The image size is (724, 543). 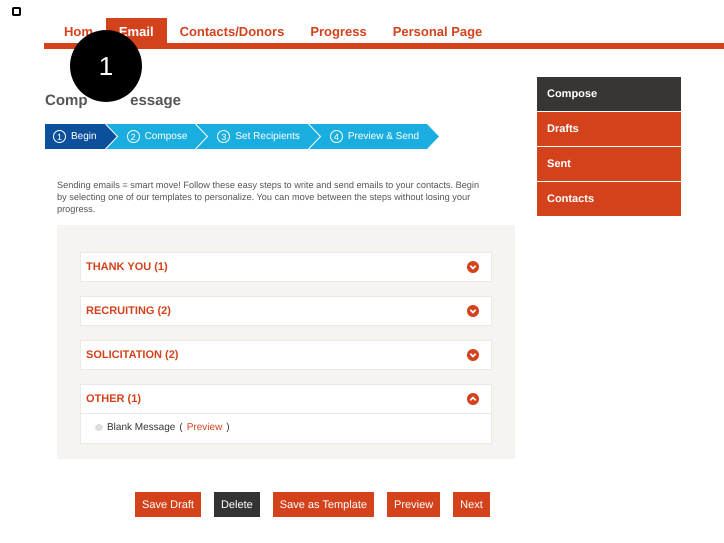 What do you see at coordinates (286, 355) in the screenshot?
I see `category-header: SOLICITATION (2)` at bounding box center [286, 355].